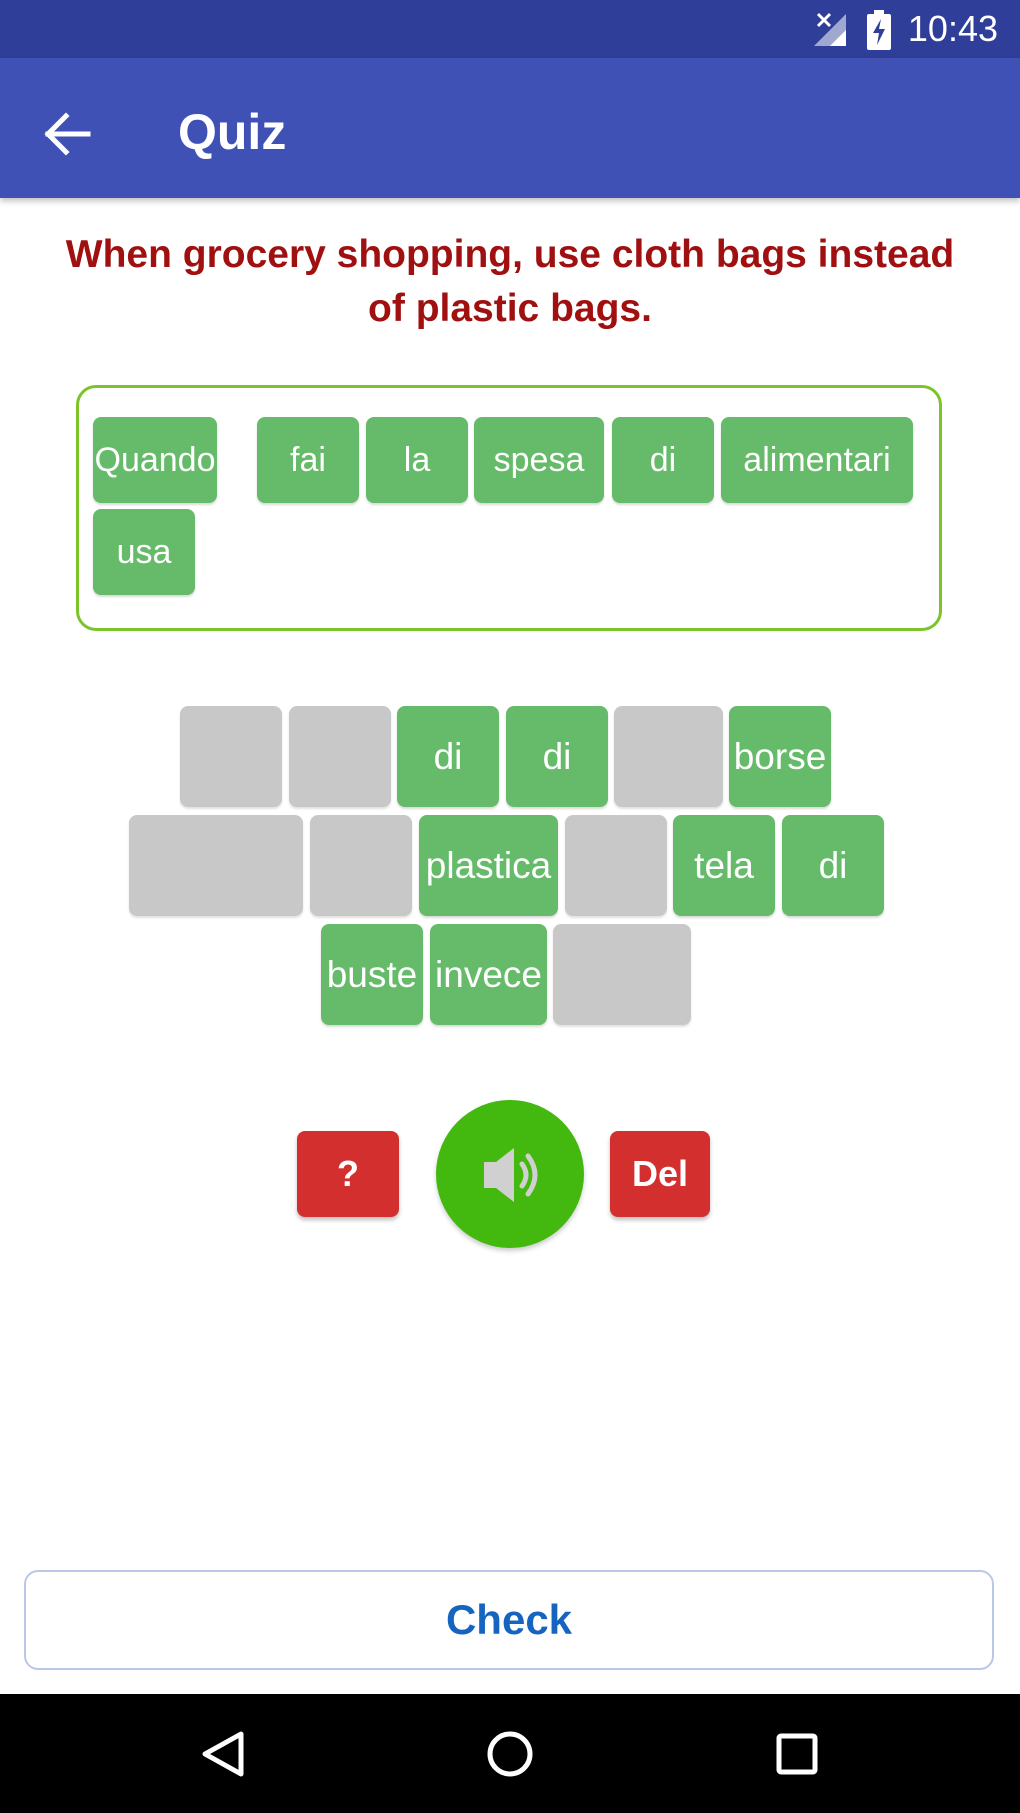 The width and height of the screenshot is (1020, 1813). What do you see at coordinates (372, 974) in the screenshot?
I see `word-bank-chip: buste` at bounding box center [372, 974].